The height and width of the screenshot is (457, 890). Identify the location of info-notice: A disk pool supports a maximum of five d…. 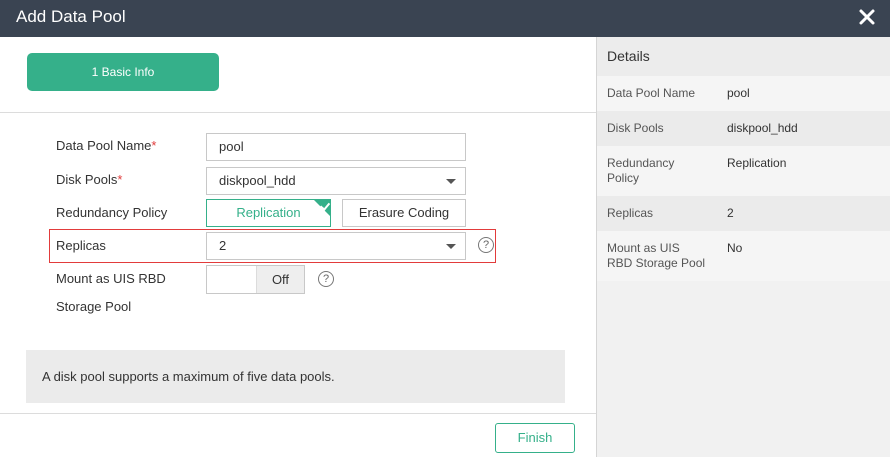
(295, 376).